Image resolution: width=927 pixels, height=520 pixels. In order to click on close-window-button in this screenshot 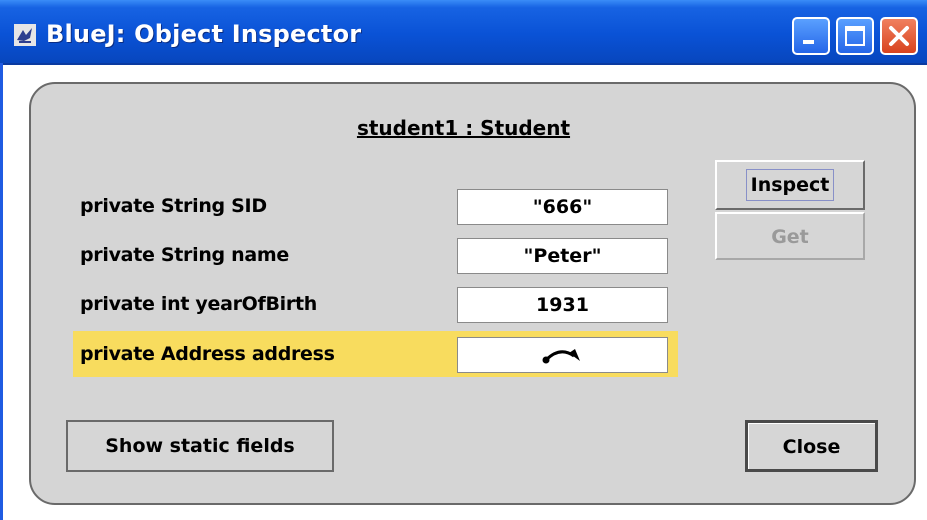, I will do `click(899, 36)`.